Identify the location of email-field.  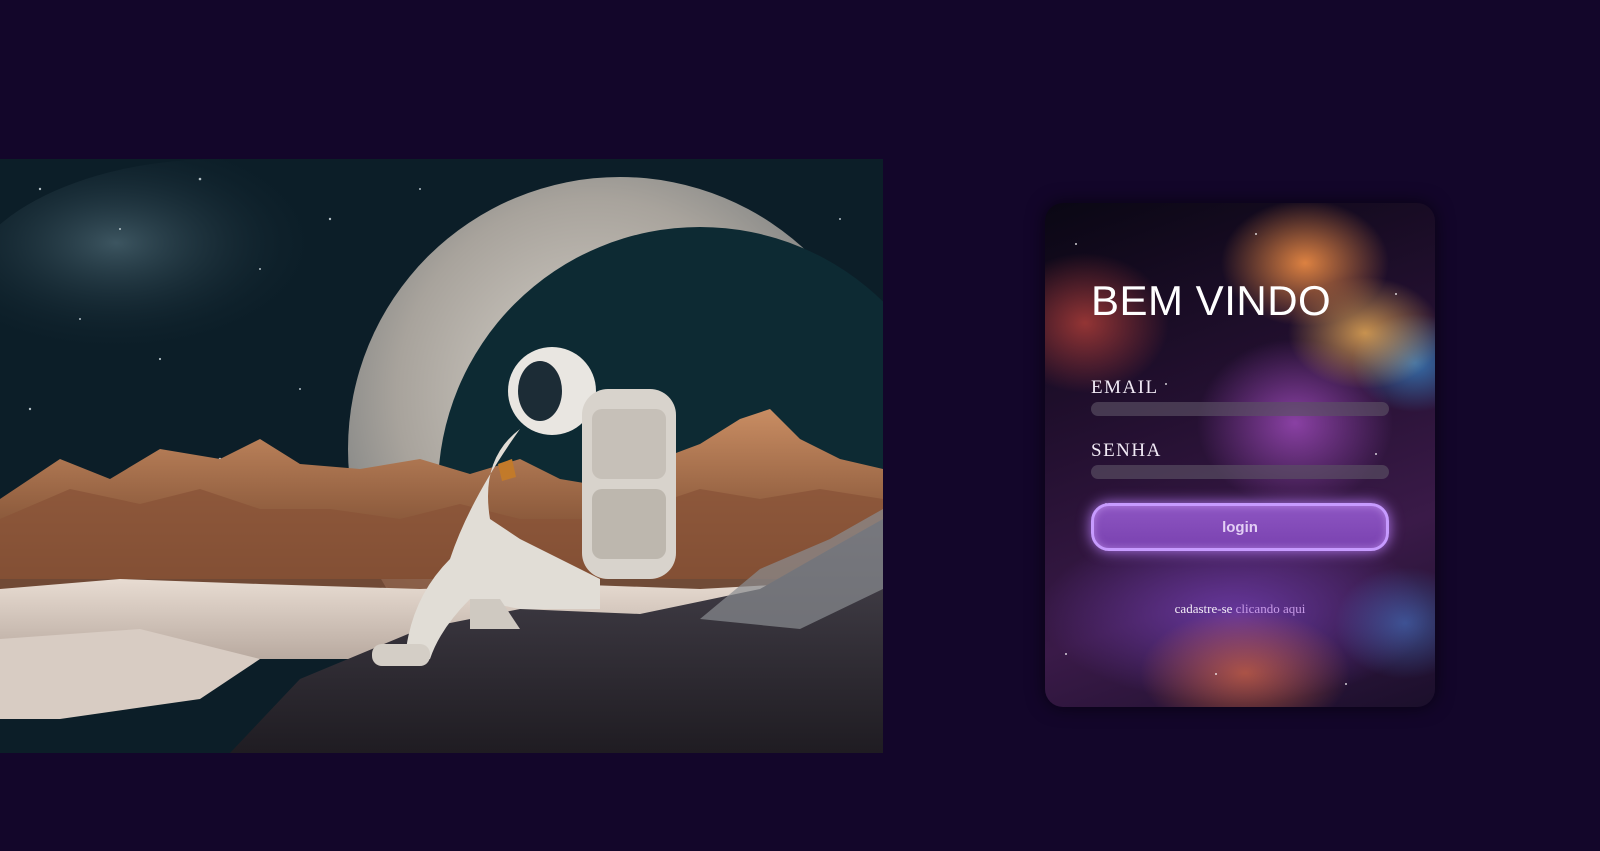
(1240, 409).